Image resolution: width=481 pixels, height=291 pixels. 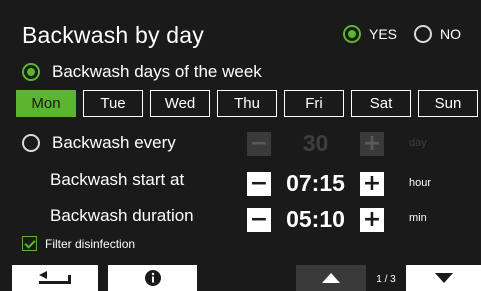 I want to click on backwash-enabled-no-radio: NO, so click(x=437, y=34).